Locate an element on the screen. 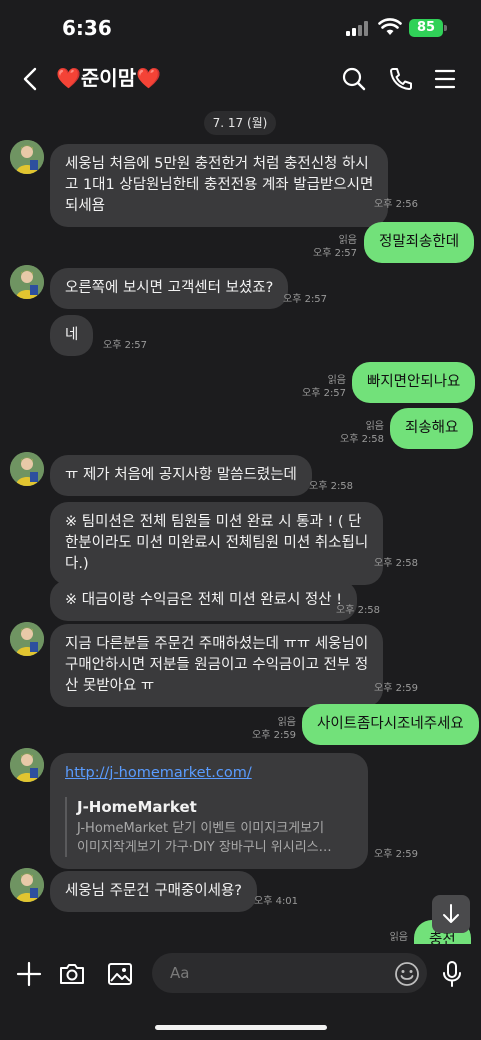 The image size is (481, 1040). message-input-bar is located at coordinates (240, 992).